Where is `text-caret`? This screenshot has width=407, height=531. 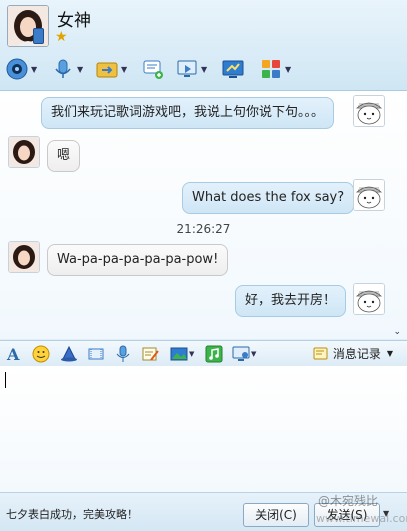
text-caret is located at coordinates (5, 380).